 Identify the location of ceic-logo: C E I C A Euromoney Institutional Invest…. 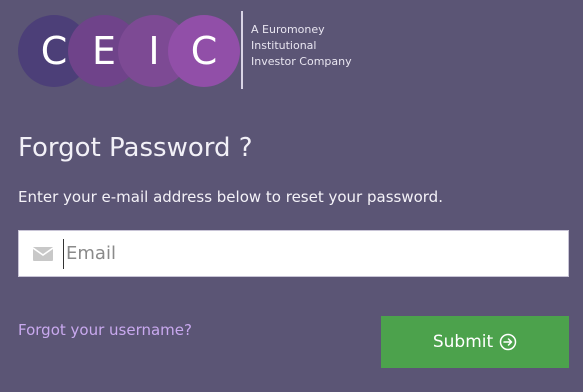
(218, 50).